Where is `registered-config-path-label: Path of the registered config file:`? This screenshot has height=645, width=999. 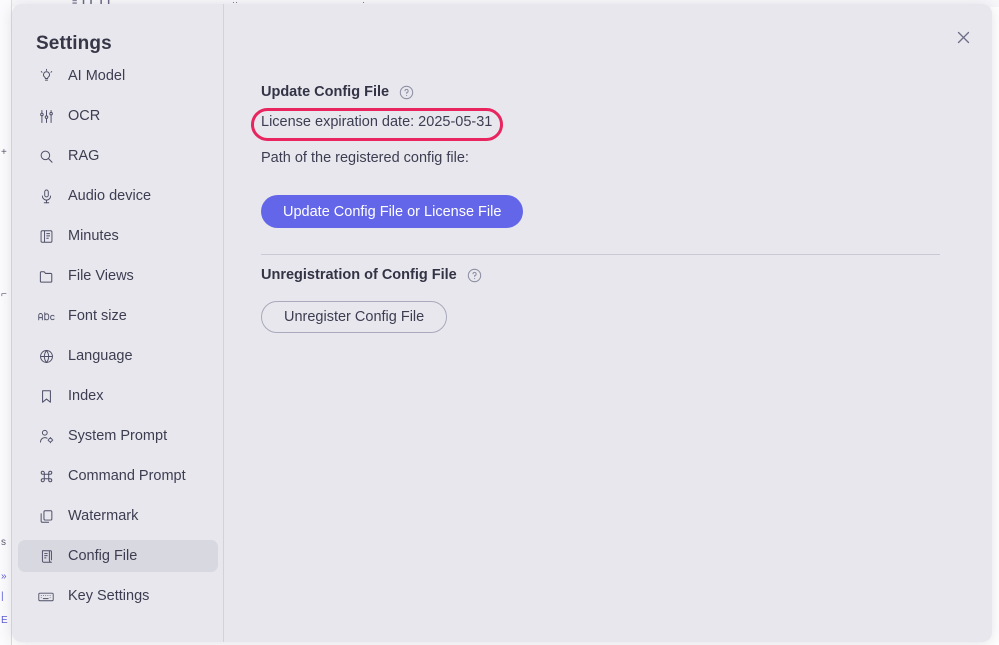 registered-config-path-label: Path of the registered config file: is located at coordinates (365, 158).